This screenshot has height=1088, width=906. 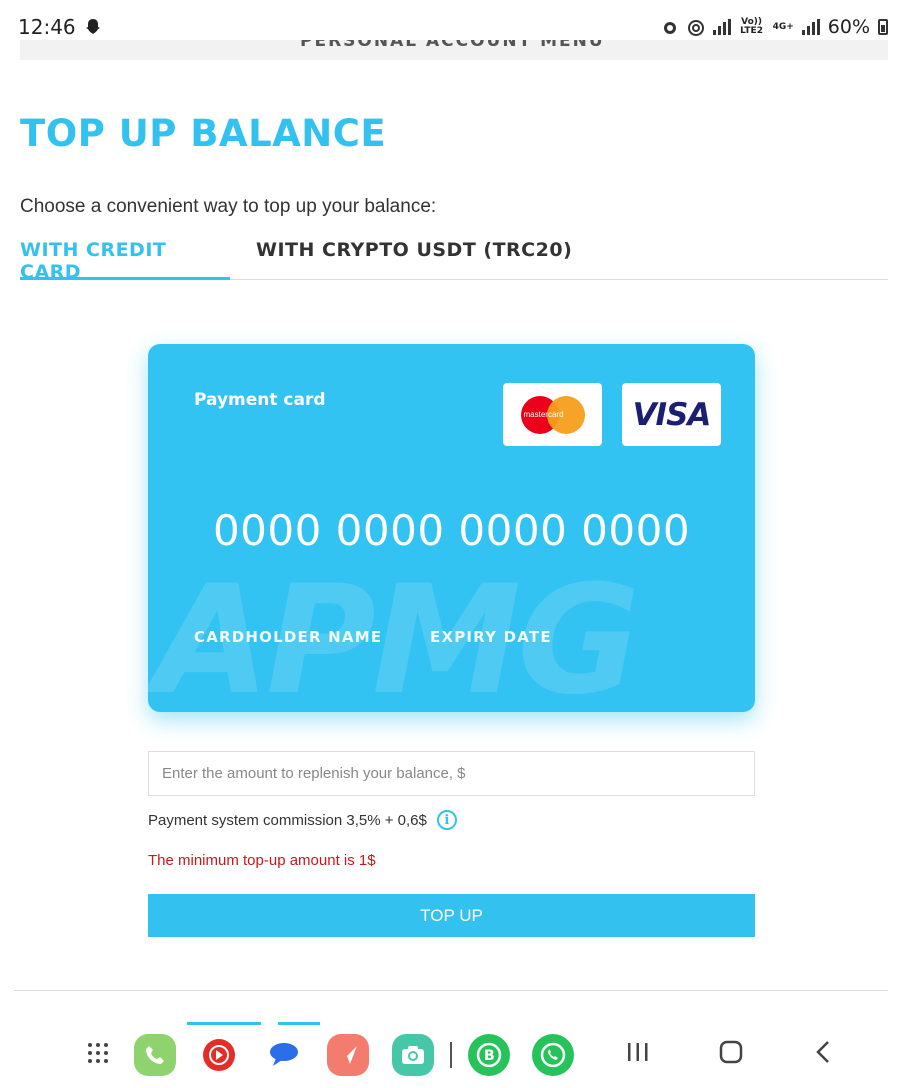 What do you see at coordinates (783, 26) in the screenshot?
I see `network-type: 4G+` at bounding box center [783, 26].